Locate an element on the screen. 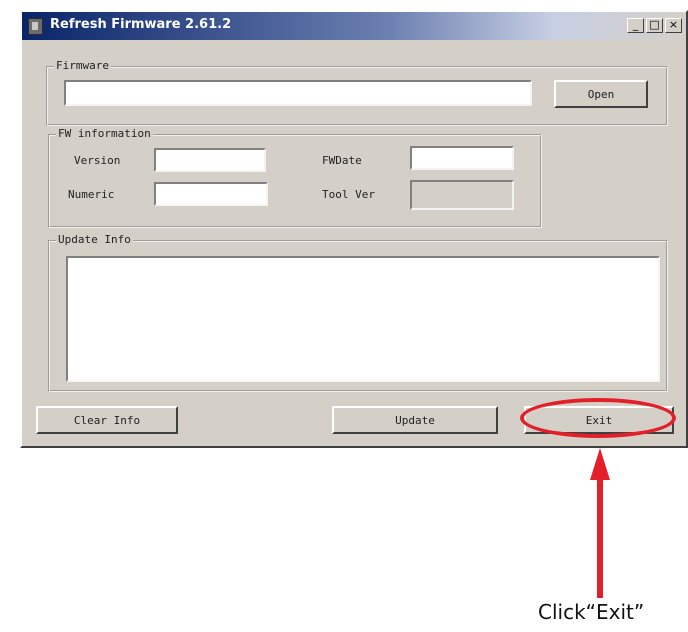 This screenshot has width=688, height=632. firmware-group: Firmware Open is located at coordinates (357, 92).